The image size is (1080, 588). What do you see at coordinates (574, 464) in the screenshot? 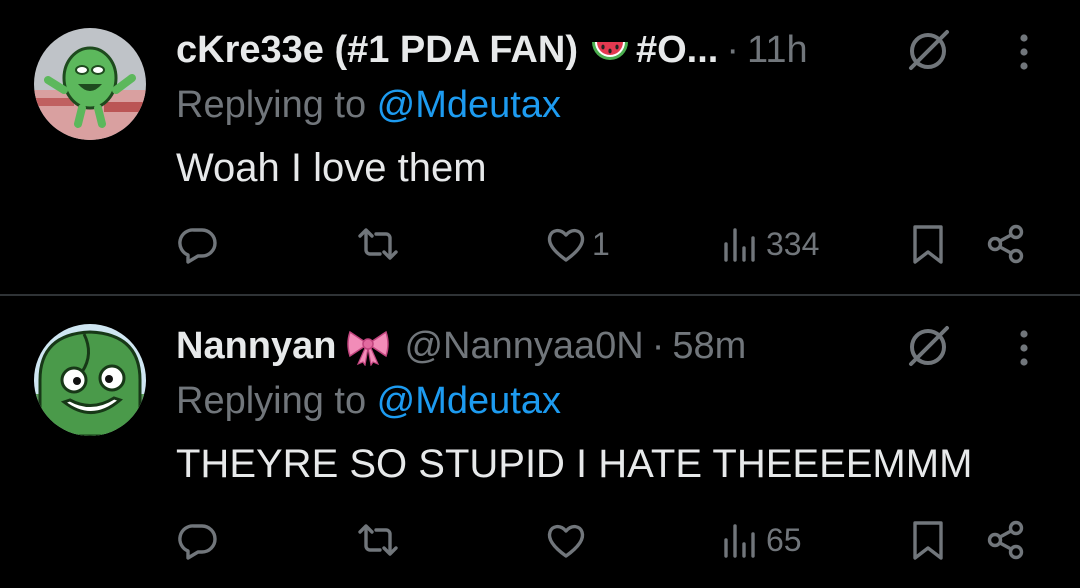
I see `tweet-text: THEYRE SO STUPID I HATE THEEEEMMM` at bounding box center [574, 464].